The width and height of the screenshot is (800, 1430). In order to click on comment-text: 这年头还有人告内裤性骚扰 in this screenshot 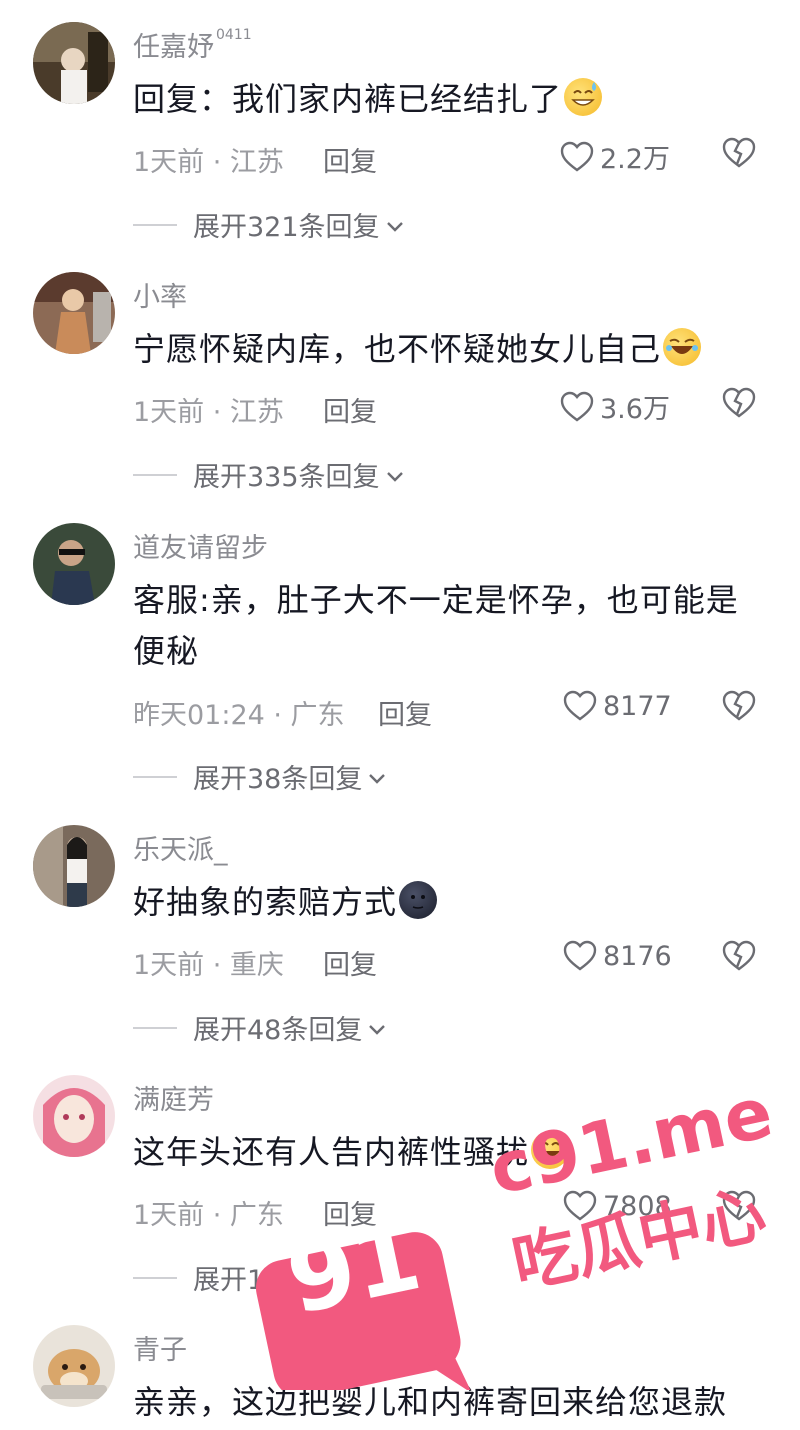, I will do `click(443, 1152)`.